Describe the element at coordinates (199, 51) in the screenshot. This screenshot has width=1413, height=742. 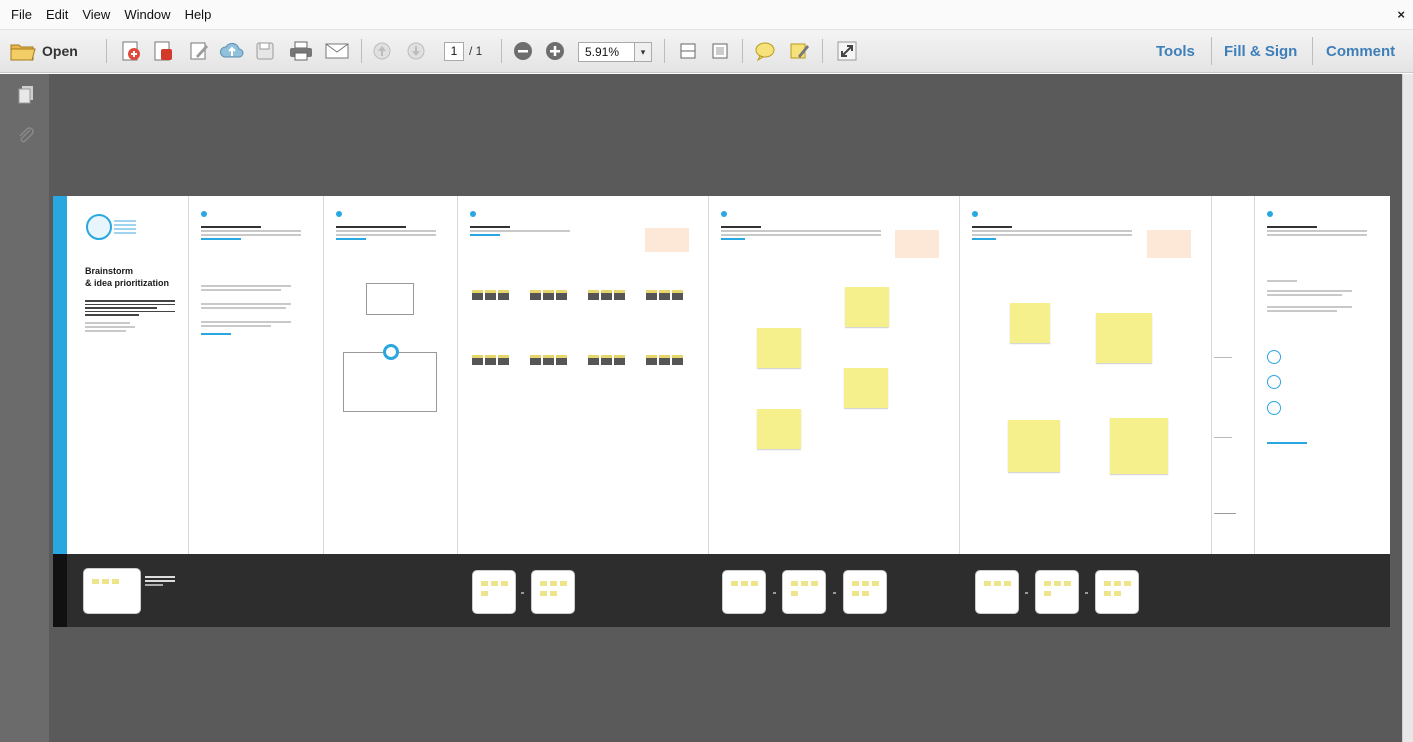
I see `edit-icon` at that location.